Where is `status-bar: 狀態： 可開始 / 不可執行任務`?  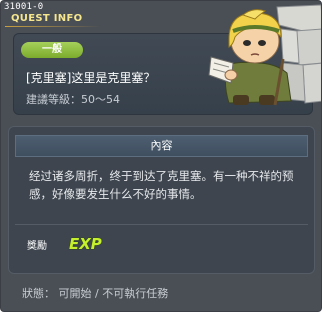
status-bar: 狀態： 可開始 / 不可執行任務 is located at coordinates (161, 295).